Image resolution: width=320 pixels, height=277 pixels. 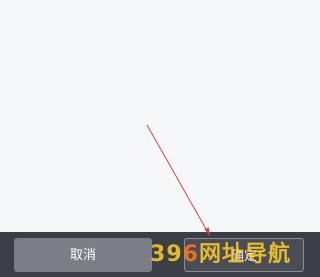 What do you see at coordinates (83, 255) in the screenshot?
I see `cancel-button: 取消` at bounding box center [83, 255].